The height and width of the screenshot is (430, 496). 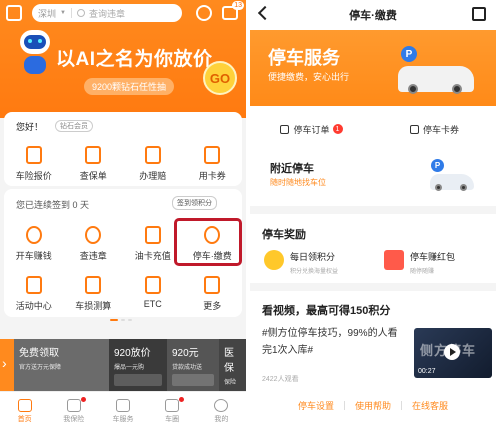 I want to click on message-icon: 13, so click(x=233, y=10).